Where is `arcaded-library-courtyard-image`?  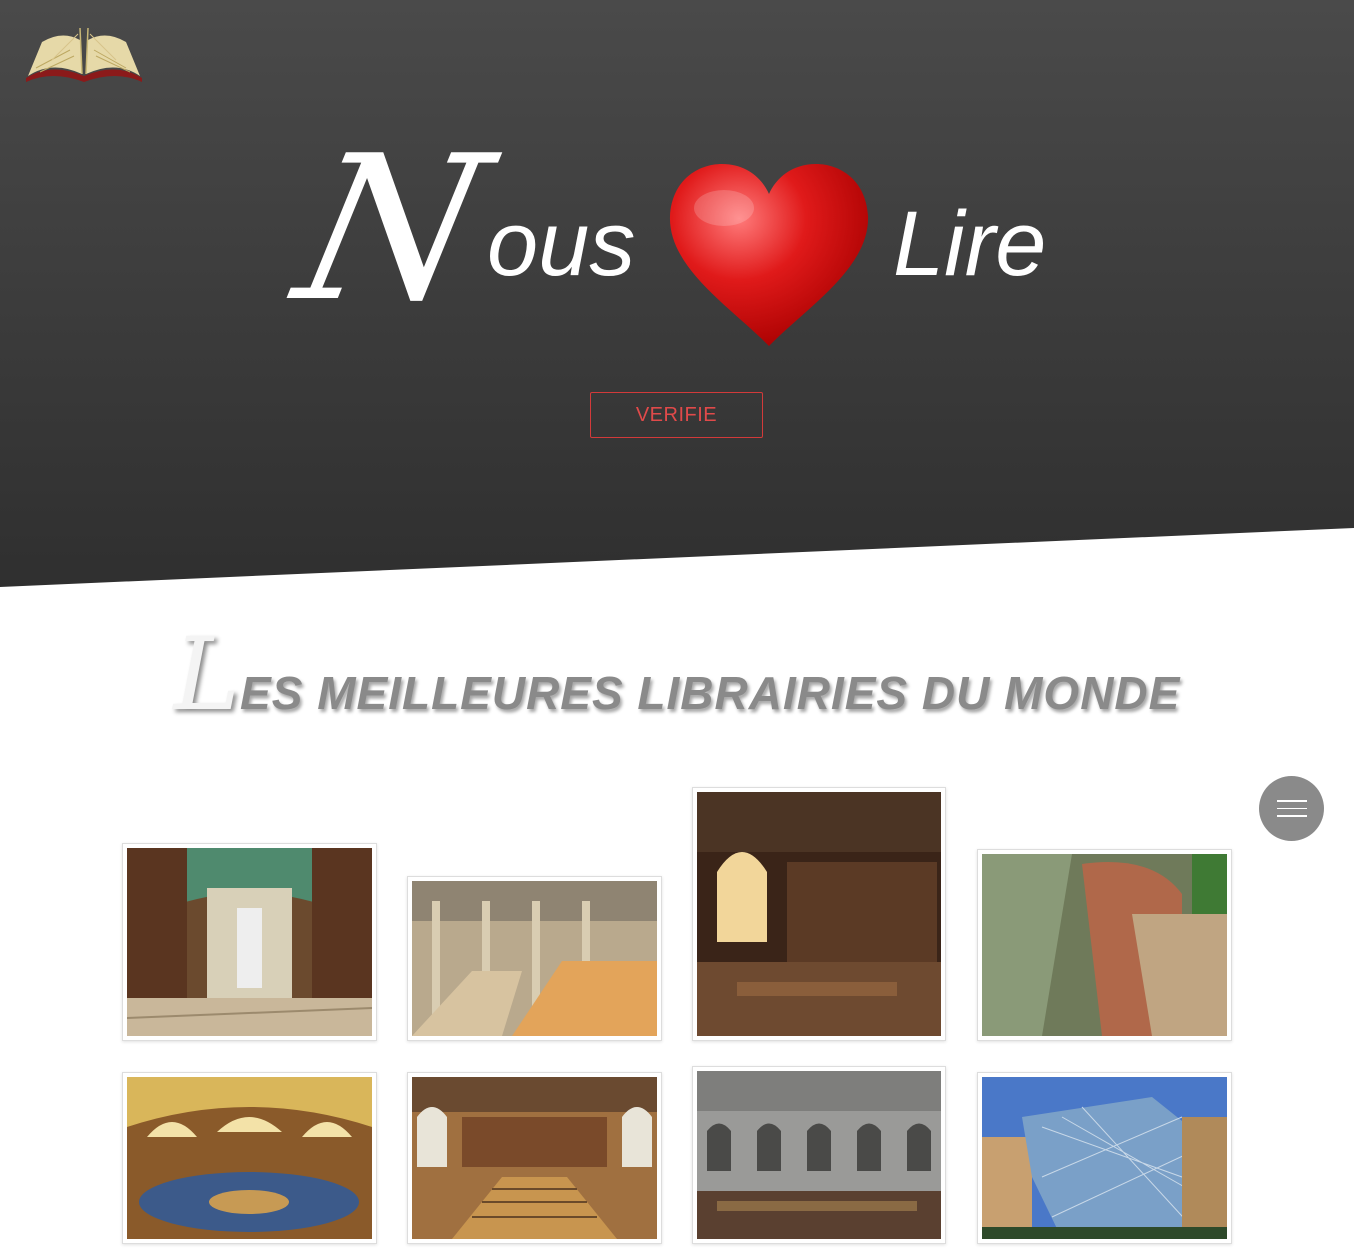
arcaded-library-courtyard-image is located at coordinates (819, 1155).